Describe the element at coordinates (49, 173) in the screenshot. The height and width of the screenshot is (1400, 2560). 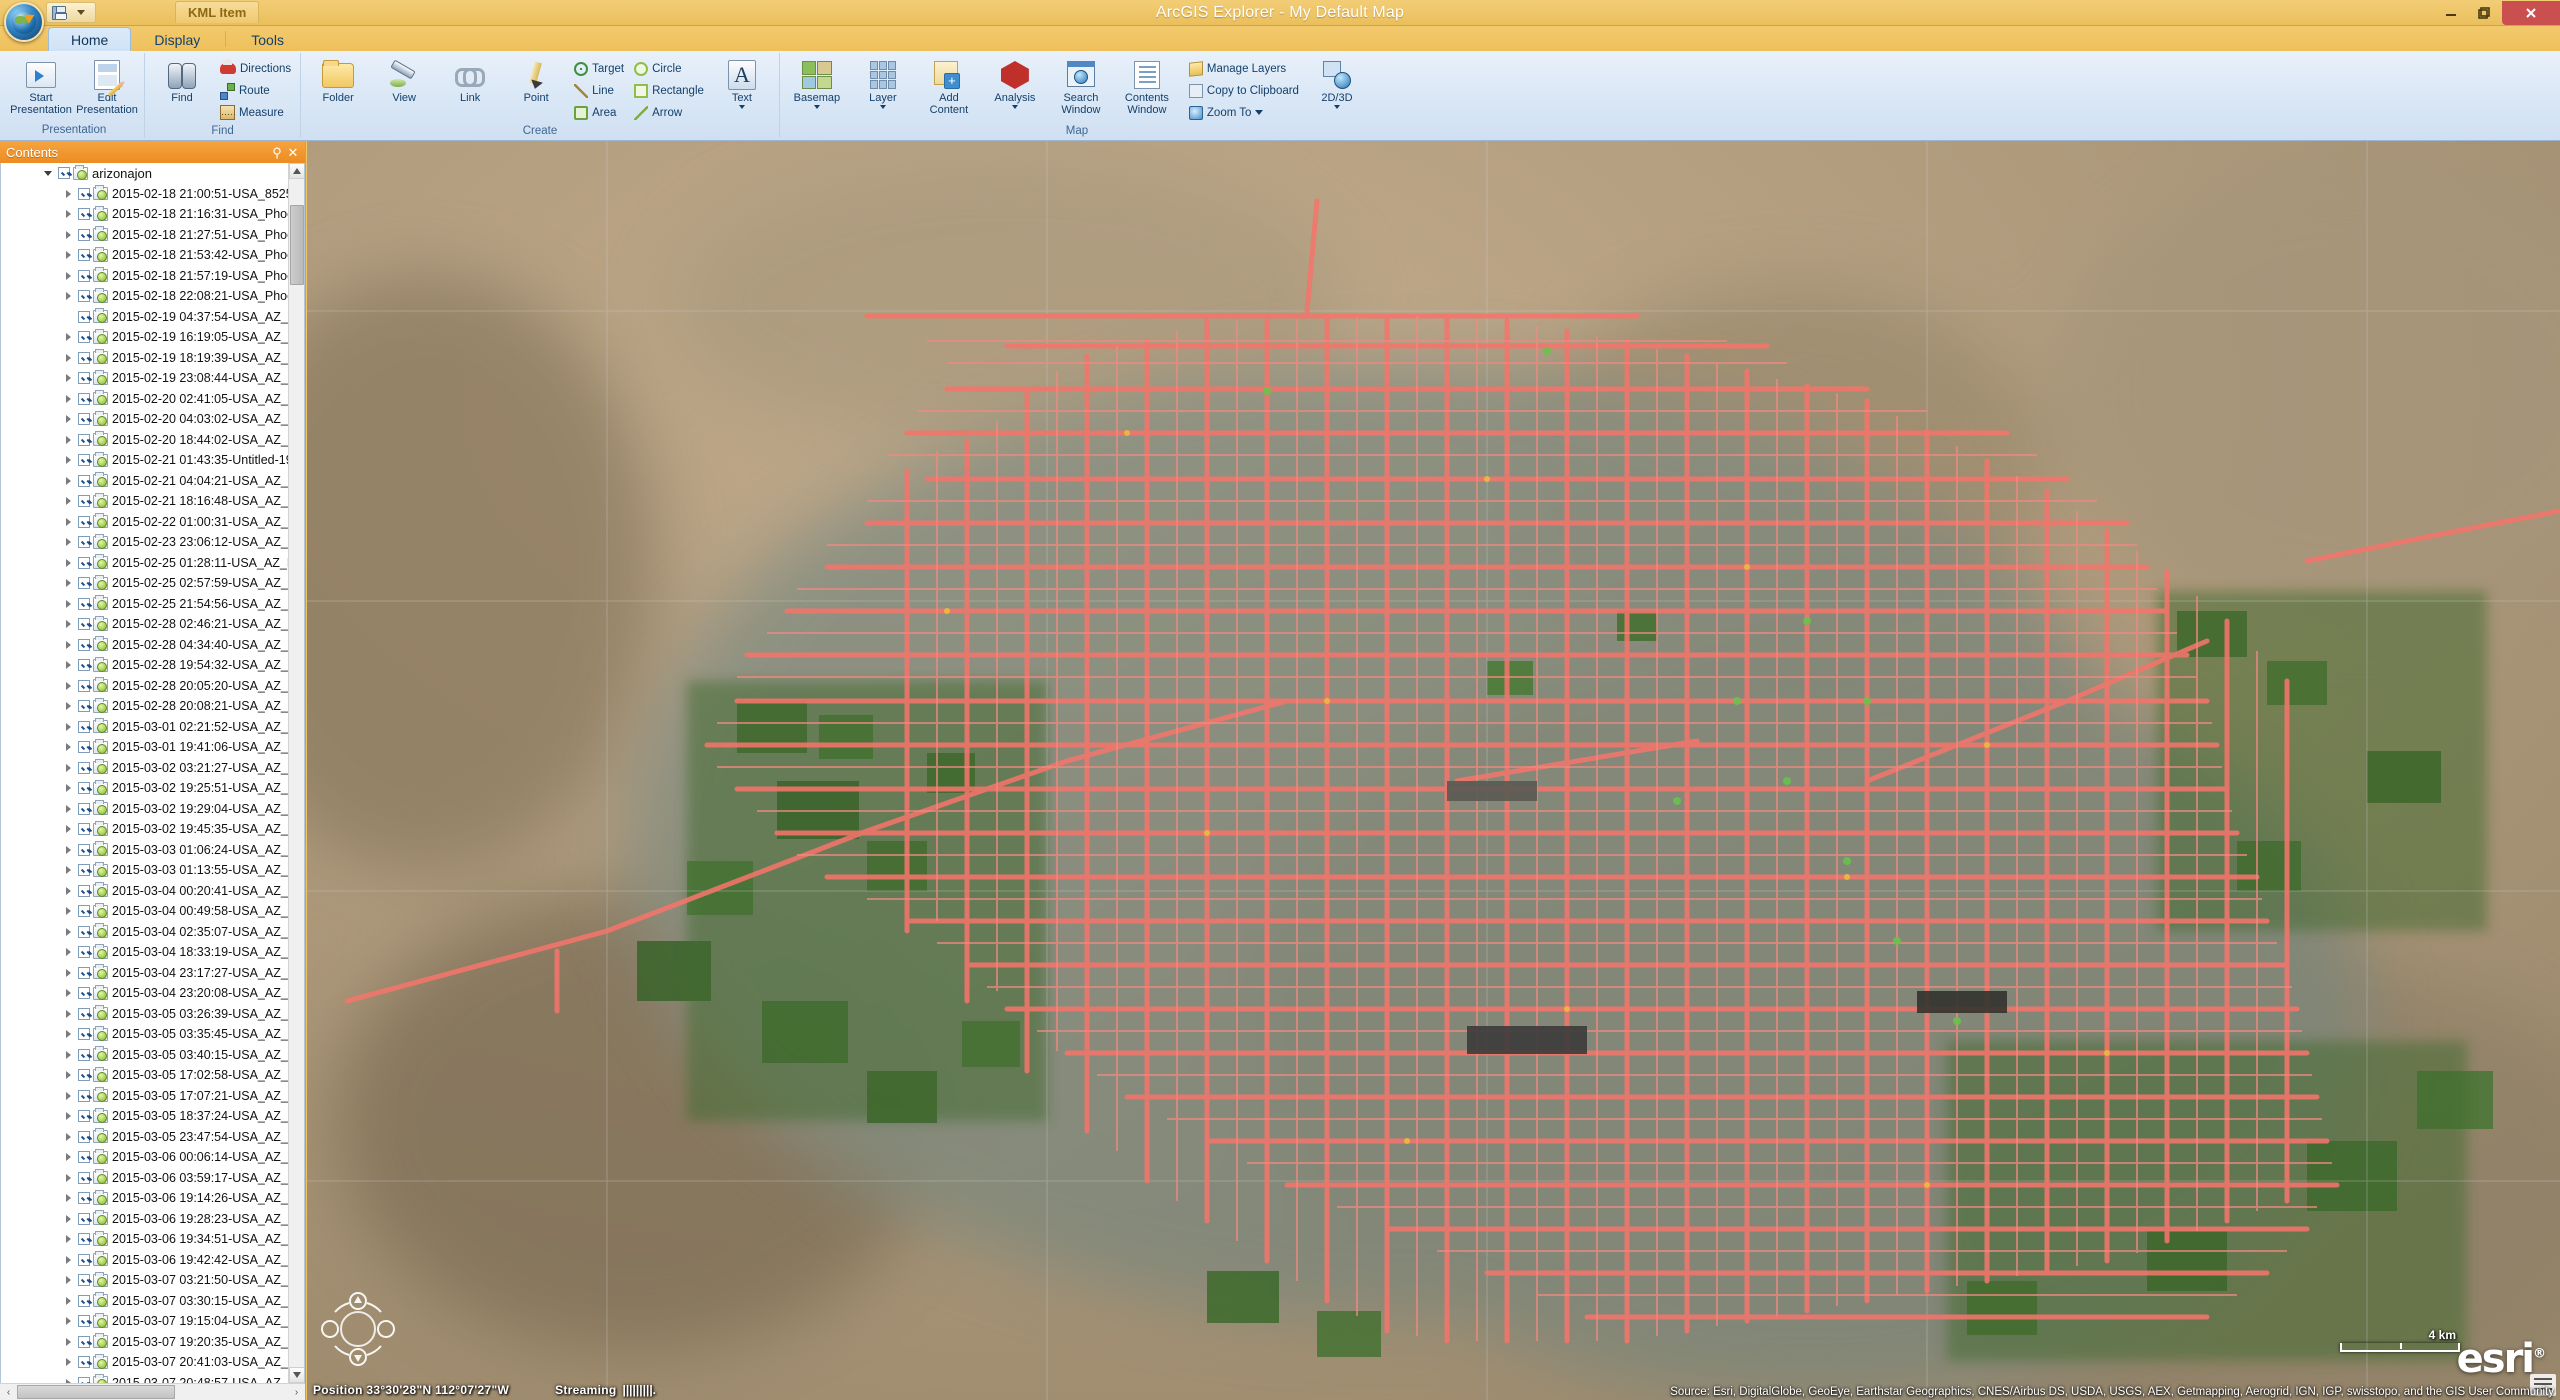
I see `expander-open-icon` at that location.